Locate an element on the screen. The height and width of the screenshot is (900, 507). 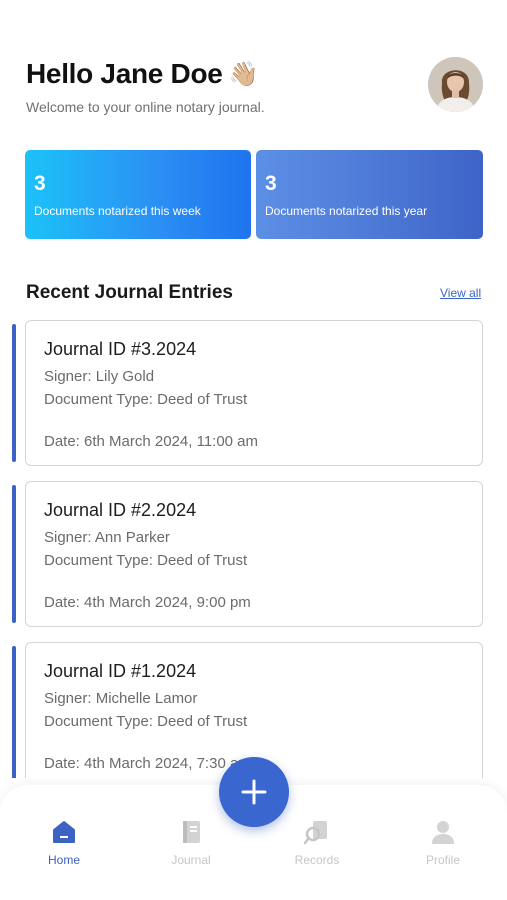
entry-signer: Signer: Lily Gold is located at coordinates (99, 376).